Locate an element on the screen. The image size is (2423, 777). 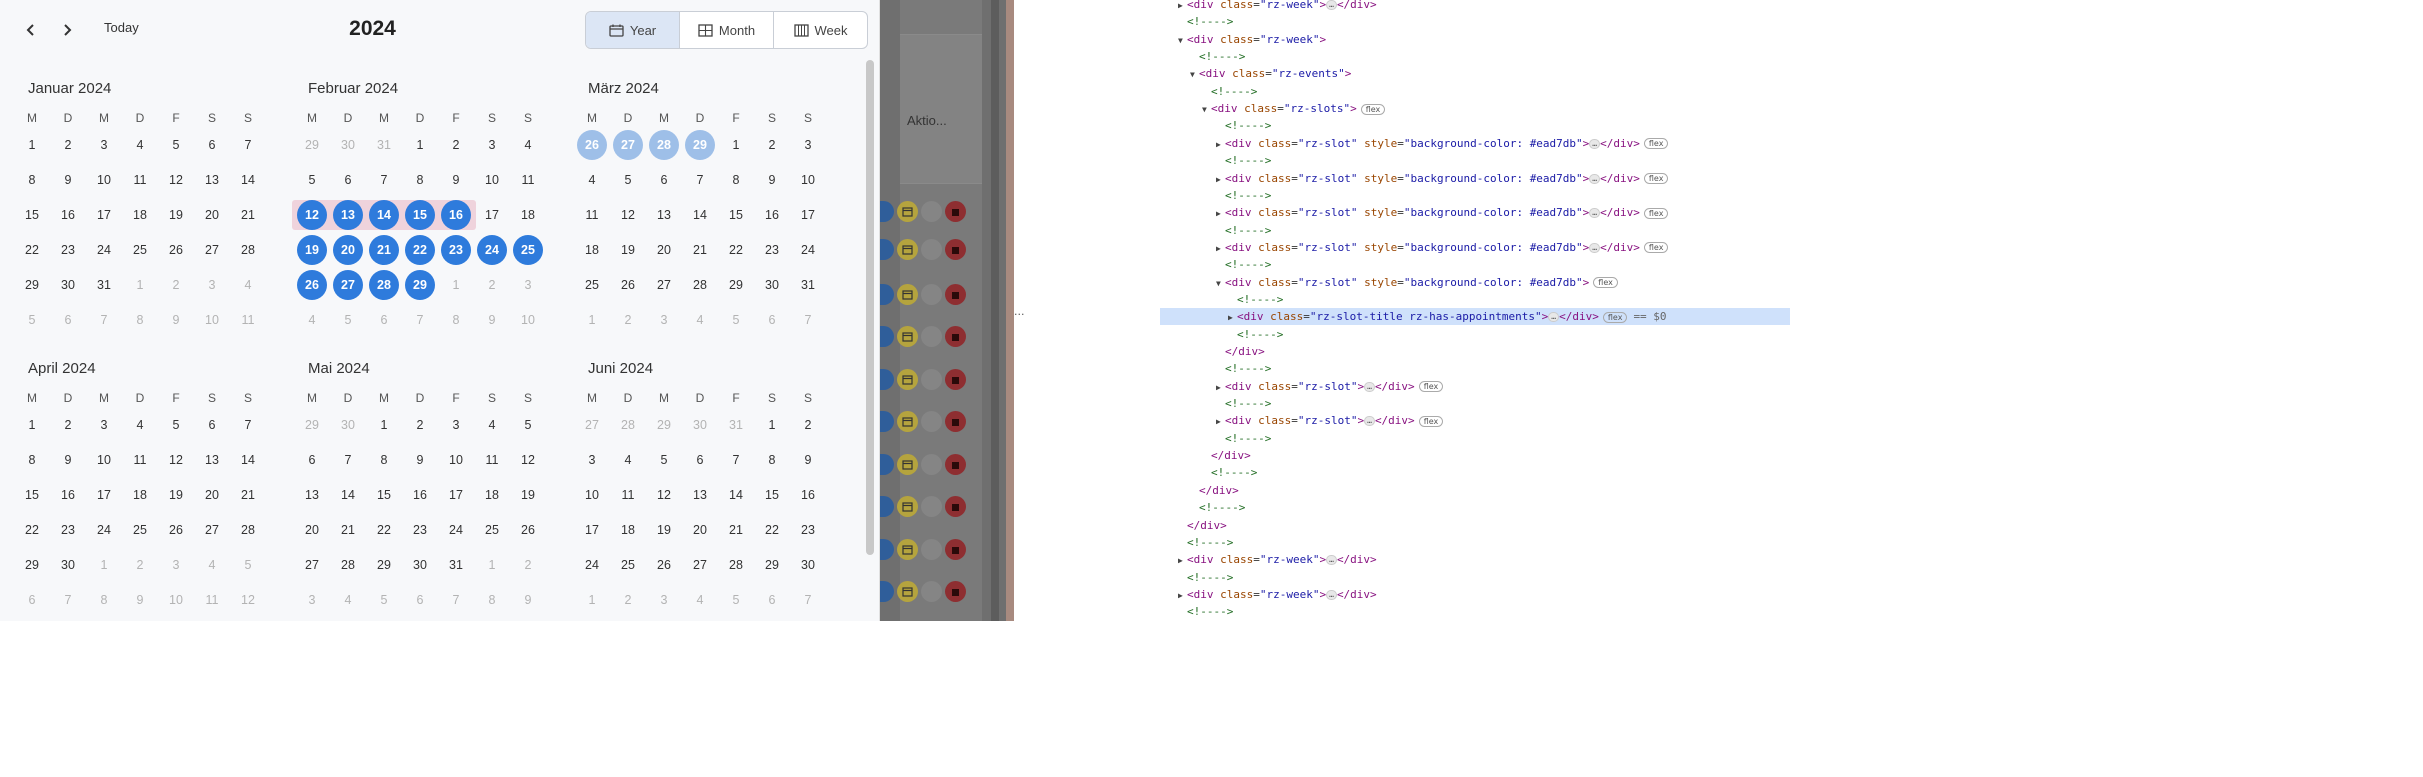
calendar-icon is located at coordinates (907, 336).